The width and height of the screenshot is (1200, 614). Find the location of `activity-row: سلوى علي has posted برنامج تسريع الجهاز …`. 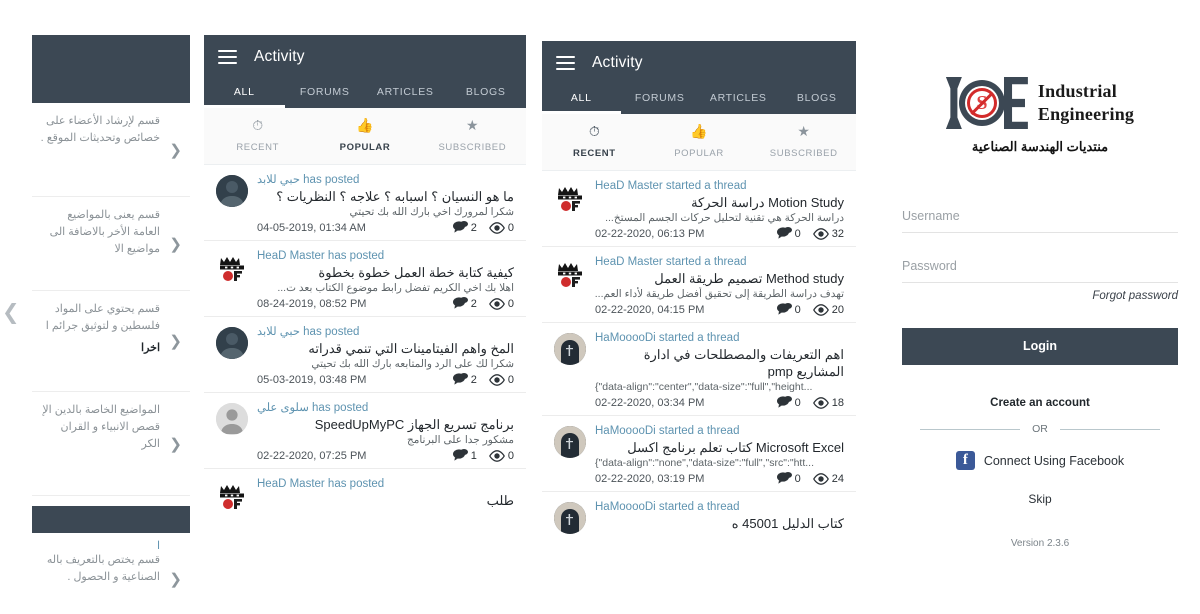

activity-row: سلوى علي has posted برنامج تسريع الجهاز … is located at coordinates (365, 431).